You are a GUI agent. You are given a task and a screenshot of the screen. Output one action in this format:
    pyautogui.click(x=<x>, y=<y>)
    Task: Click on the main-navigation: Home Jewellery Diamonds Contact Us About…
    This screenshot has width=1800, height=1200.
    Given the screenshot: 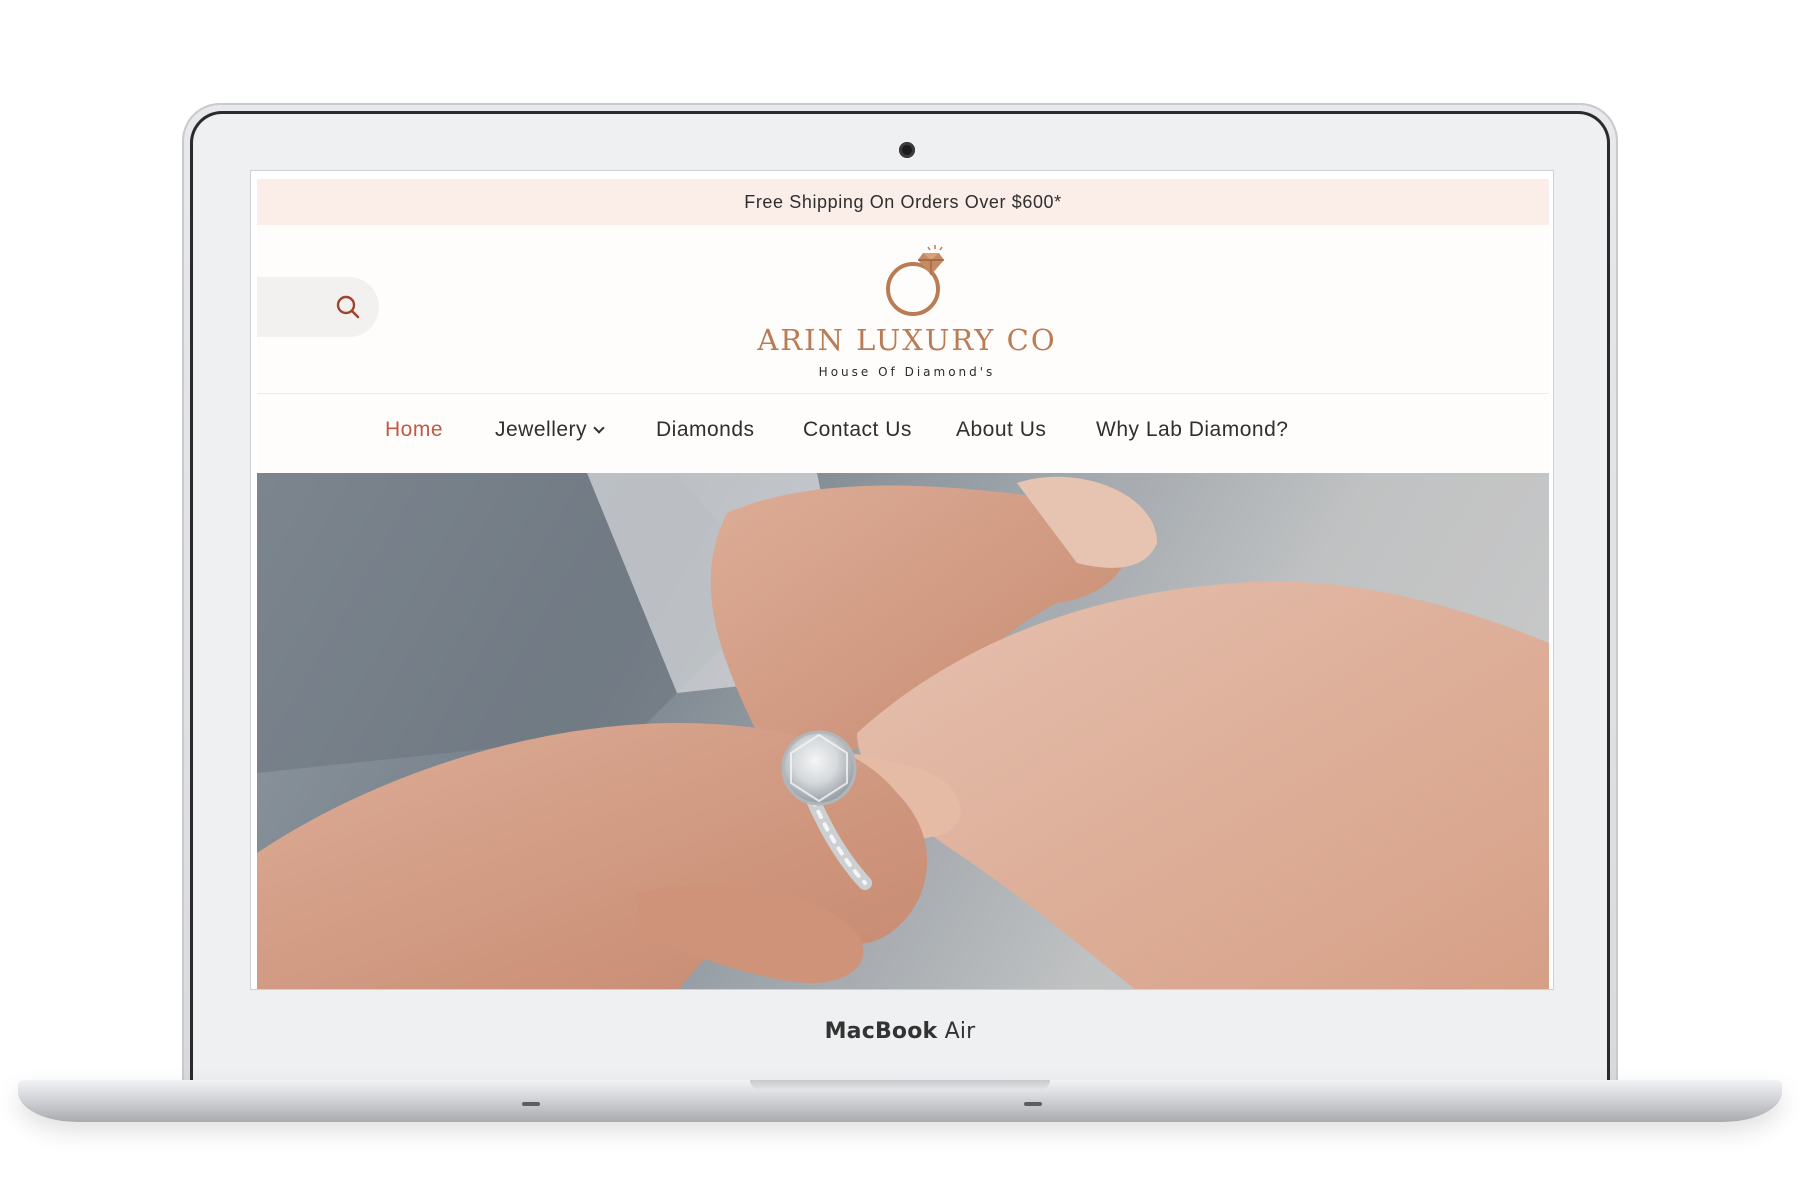 What is the action you would take?
    pyautogui.click(x=903, y=433)
    